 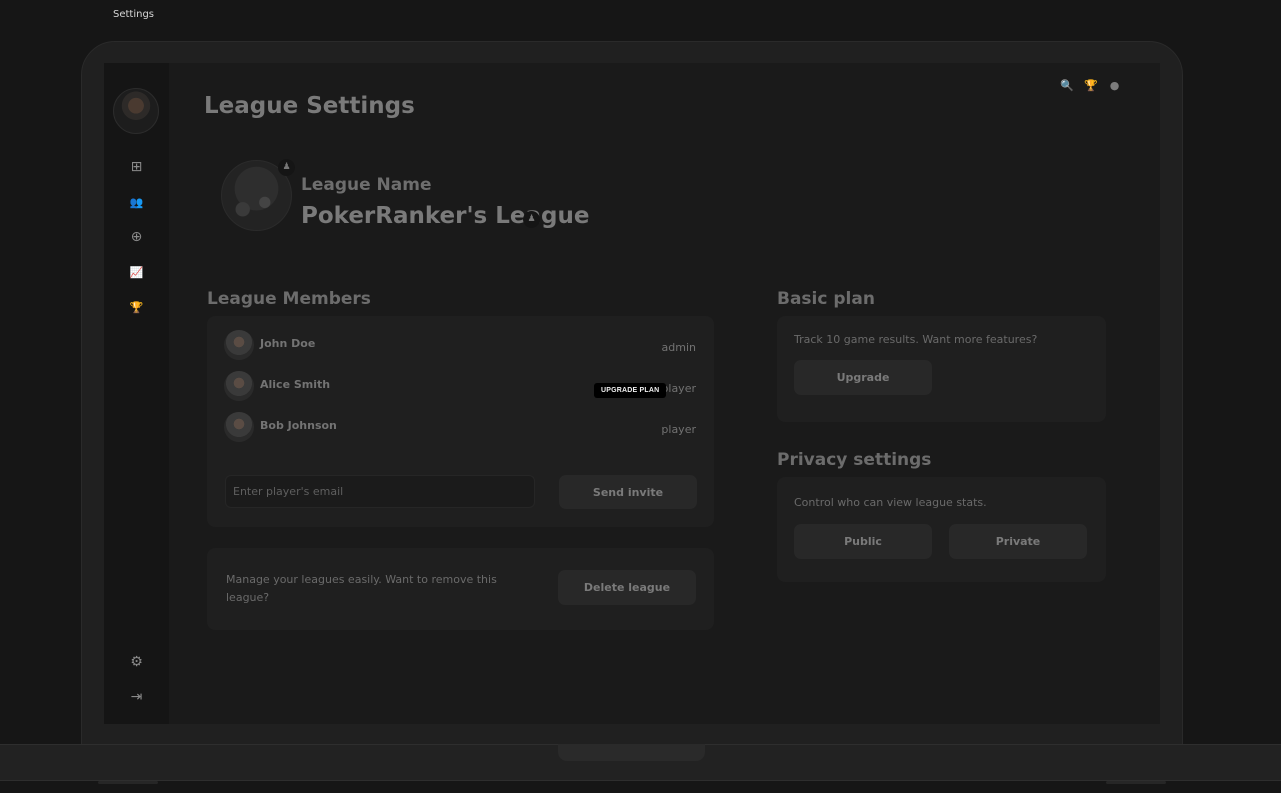 I want to click on search-icon: 🔍, so click(x=1067, y=85).